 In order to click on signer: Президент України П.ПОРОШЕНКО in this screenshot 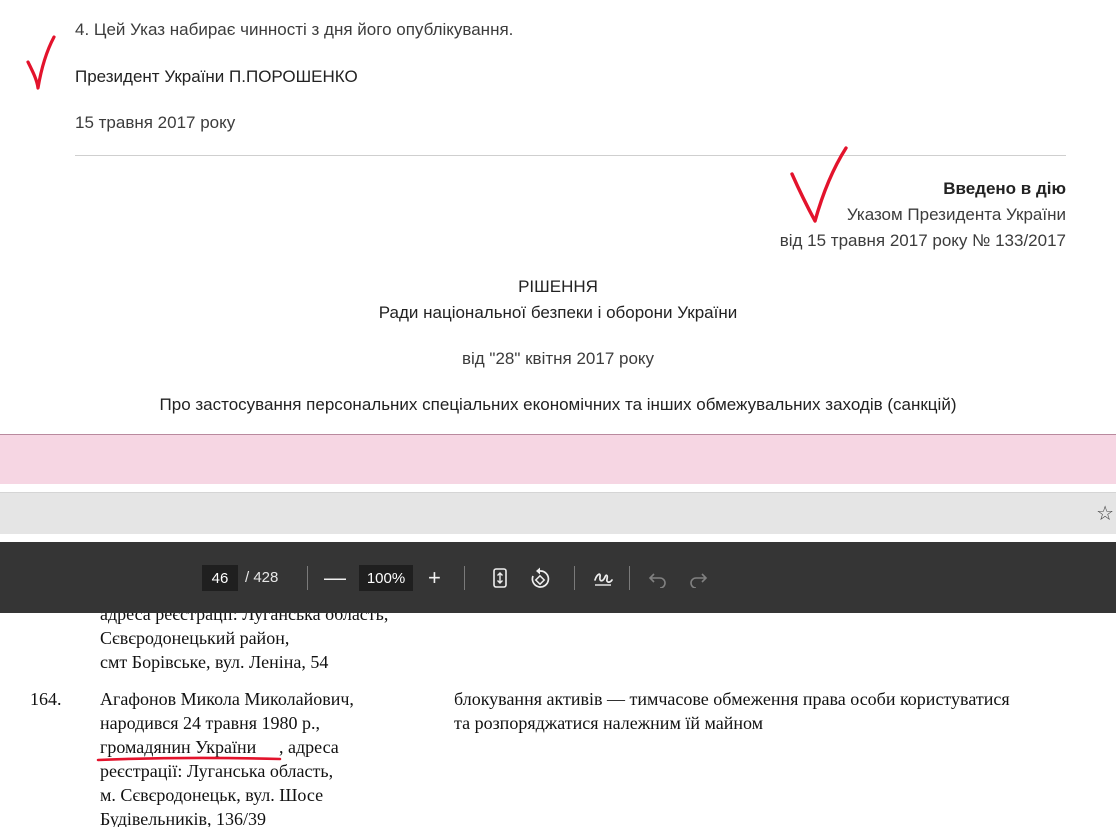, I will do `click(216, 76)`.